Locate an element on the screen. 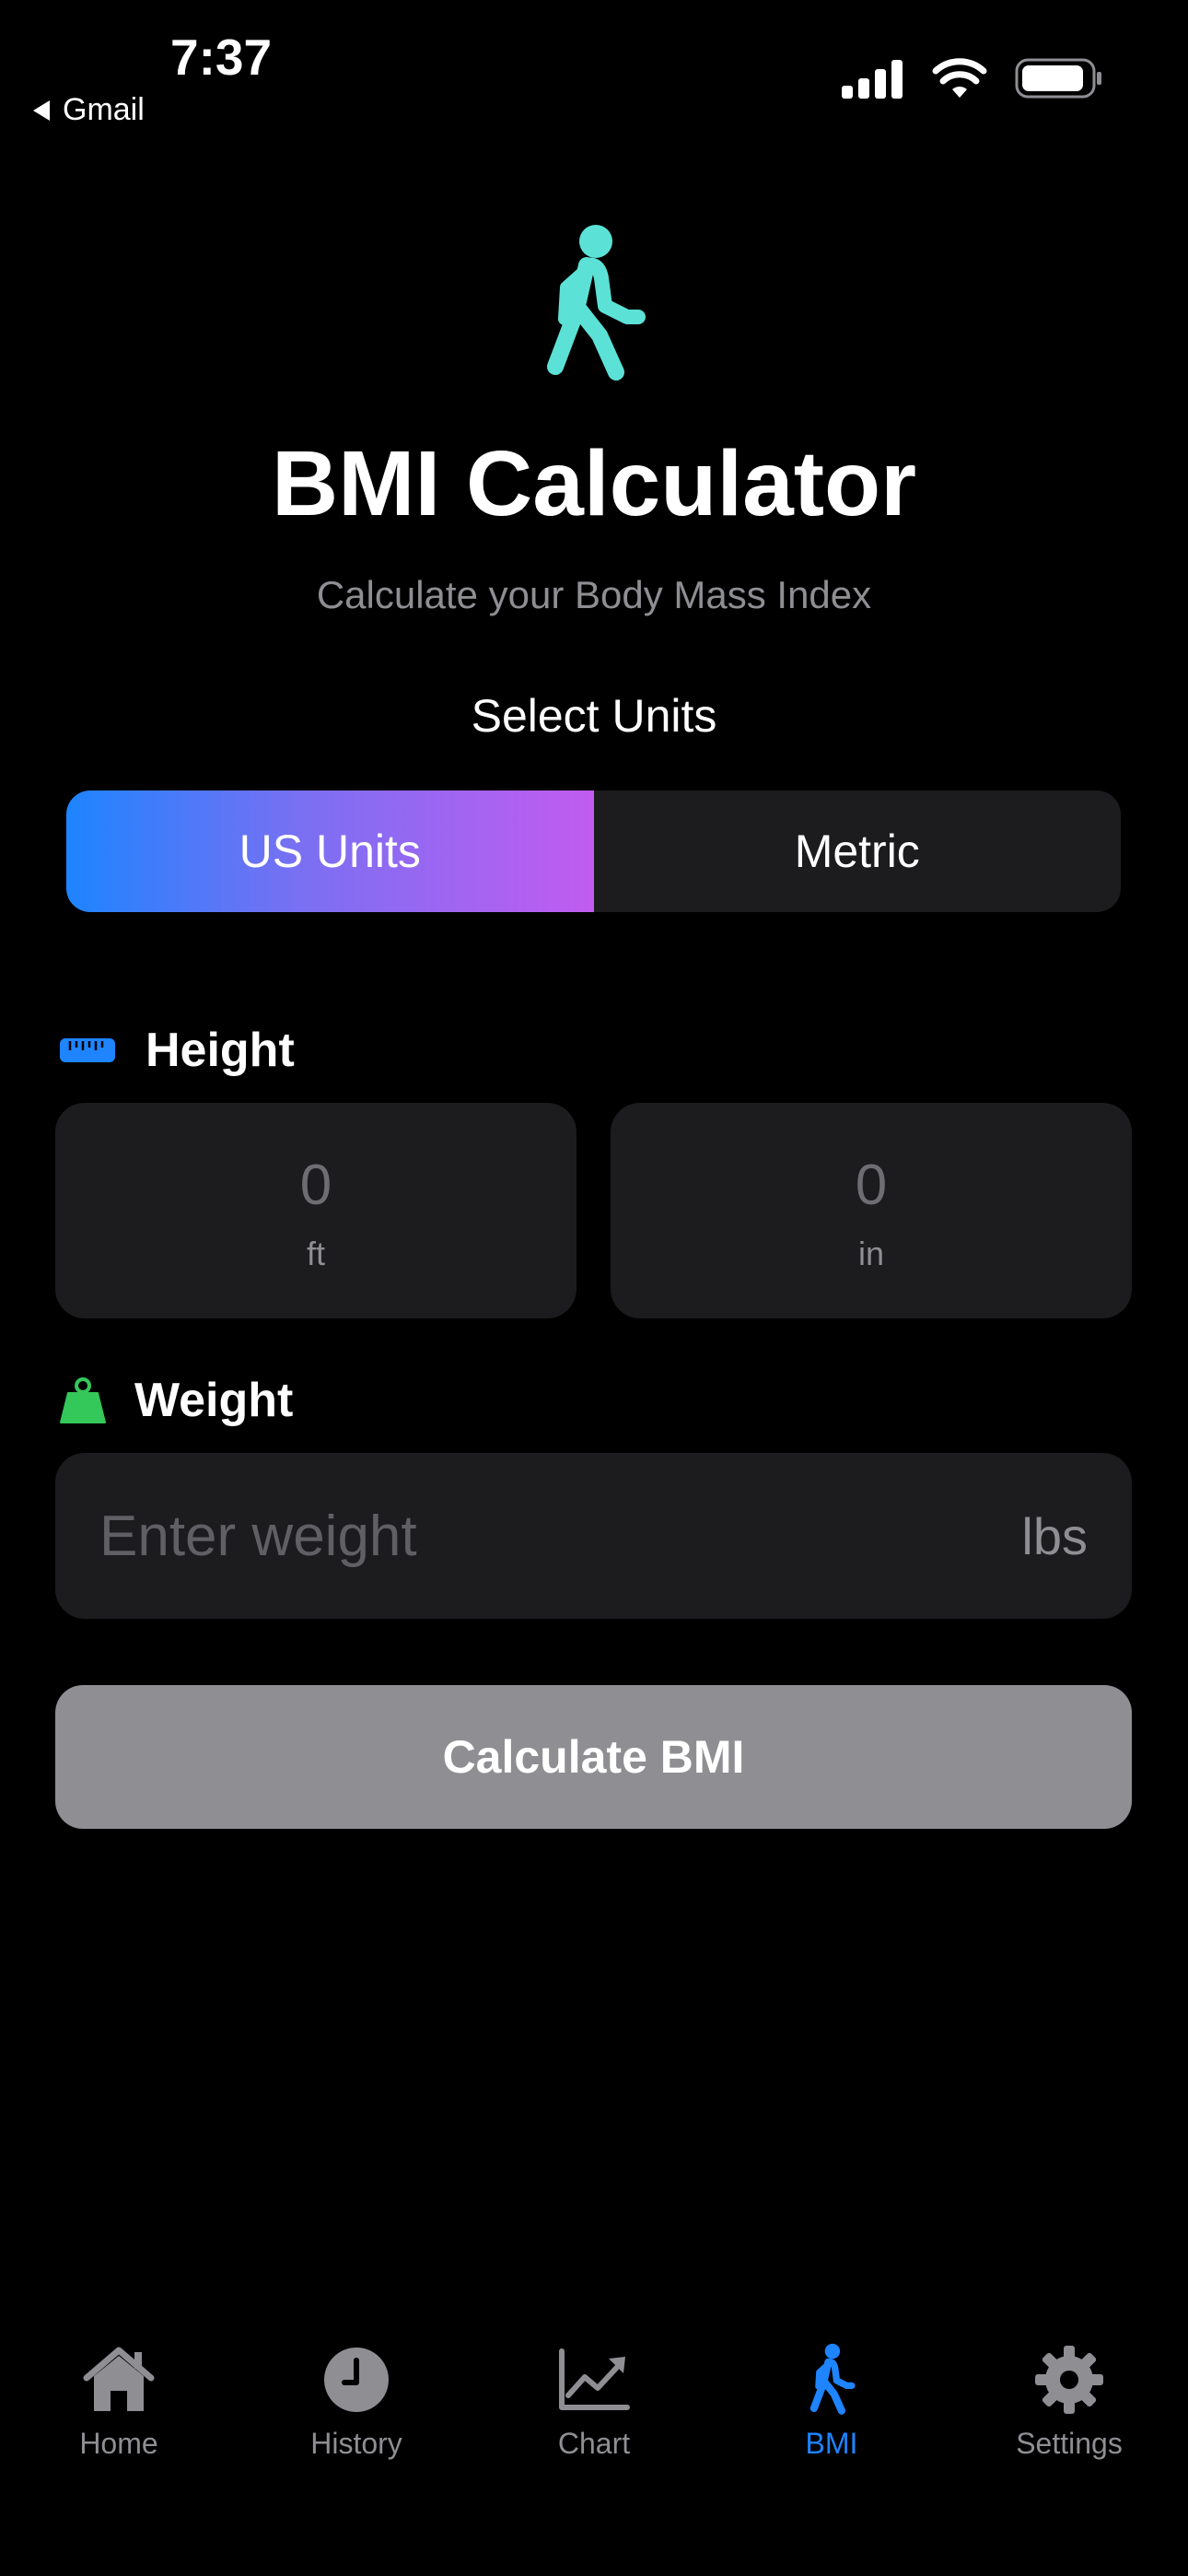 This screenshot has width=1188, height=2576. metric-option: Metric is located at coordinates (858, 851).